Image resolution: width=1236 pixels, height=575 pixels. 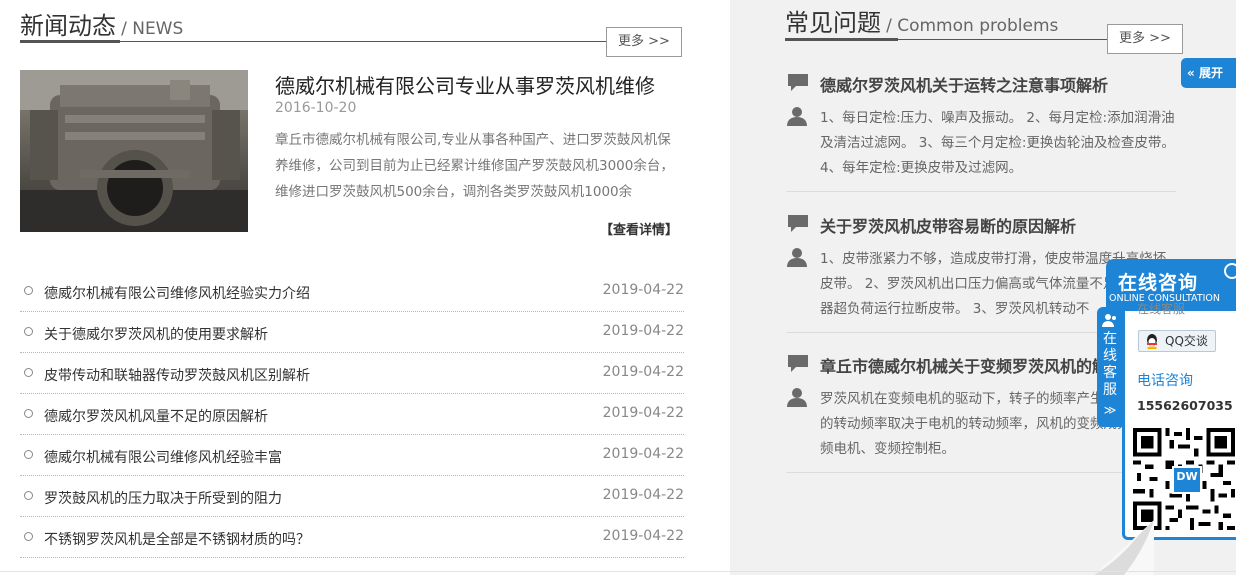 What do you see at coordinates (618, 571) in the screenshot?
I see `bottom-divider` at bounding box center [618, 571].